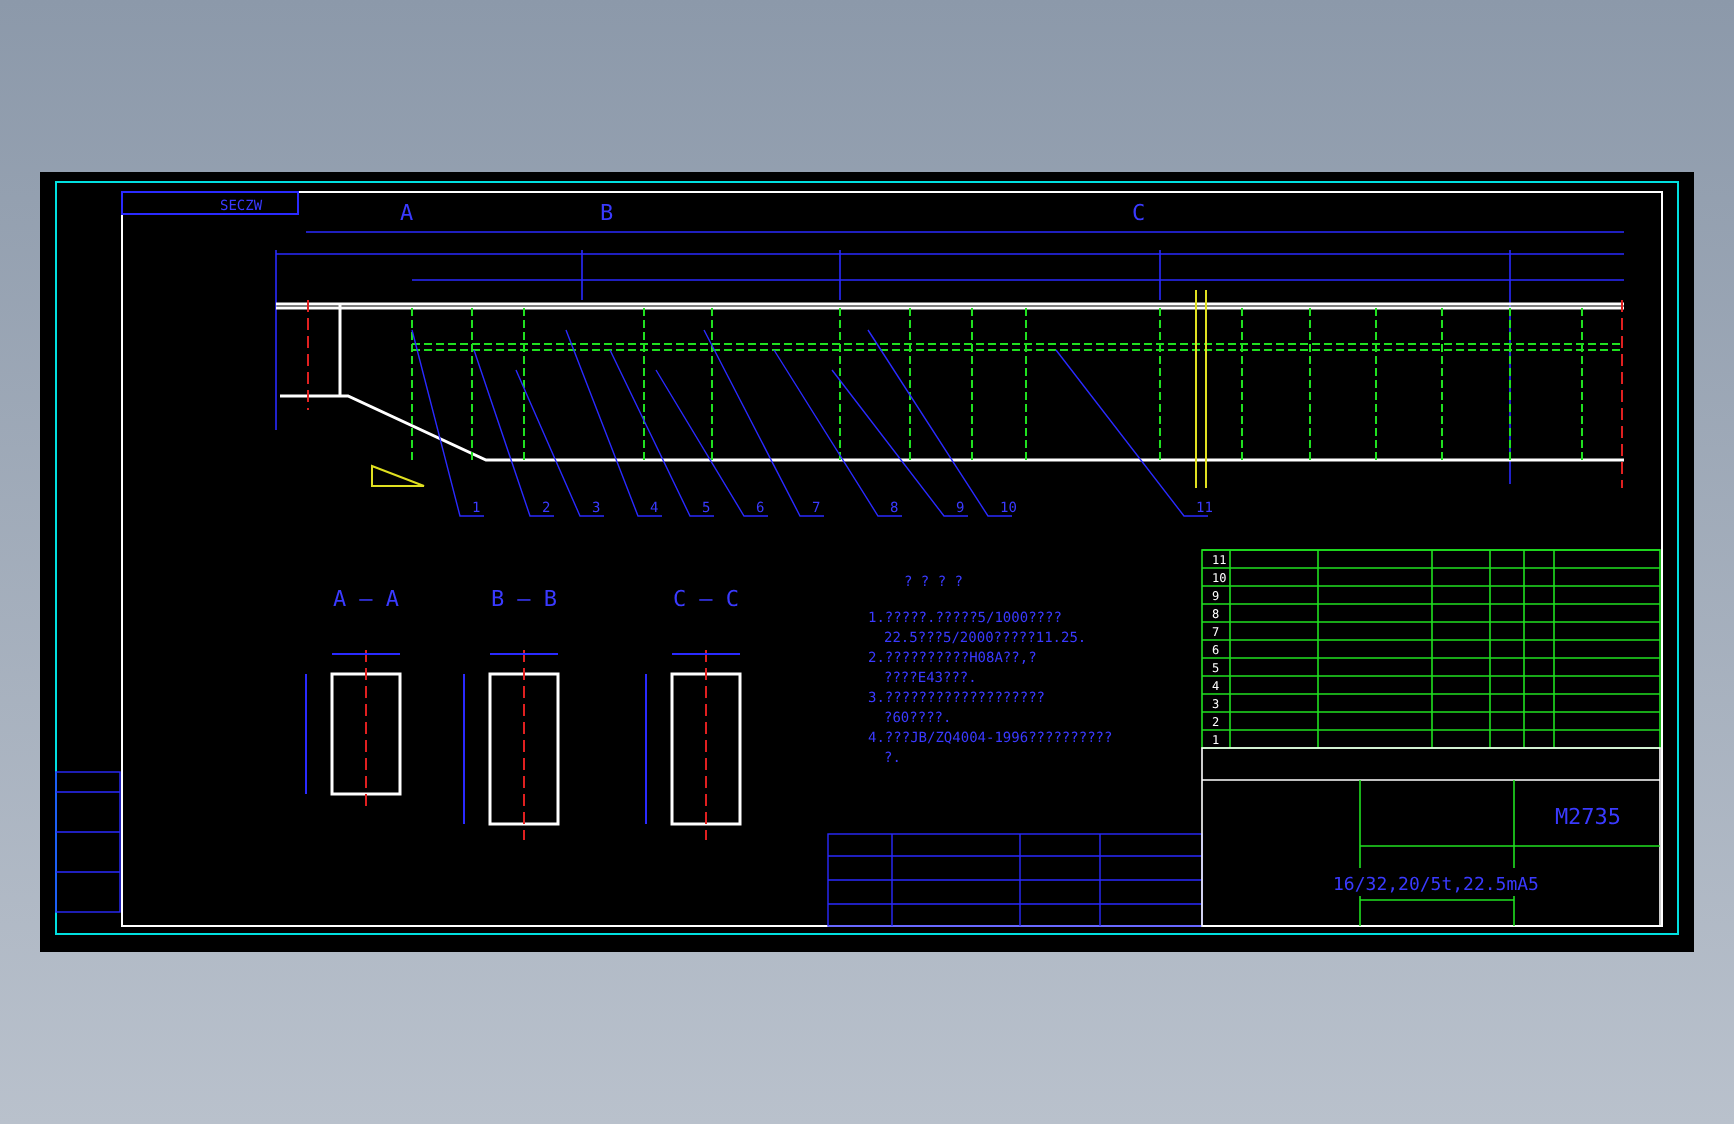  What do you see at coordinates (1588, 817) in the screenshot?
I see `drawing-number: M2735` at bounding box center [1588, 817].